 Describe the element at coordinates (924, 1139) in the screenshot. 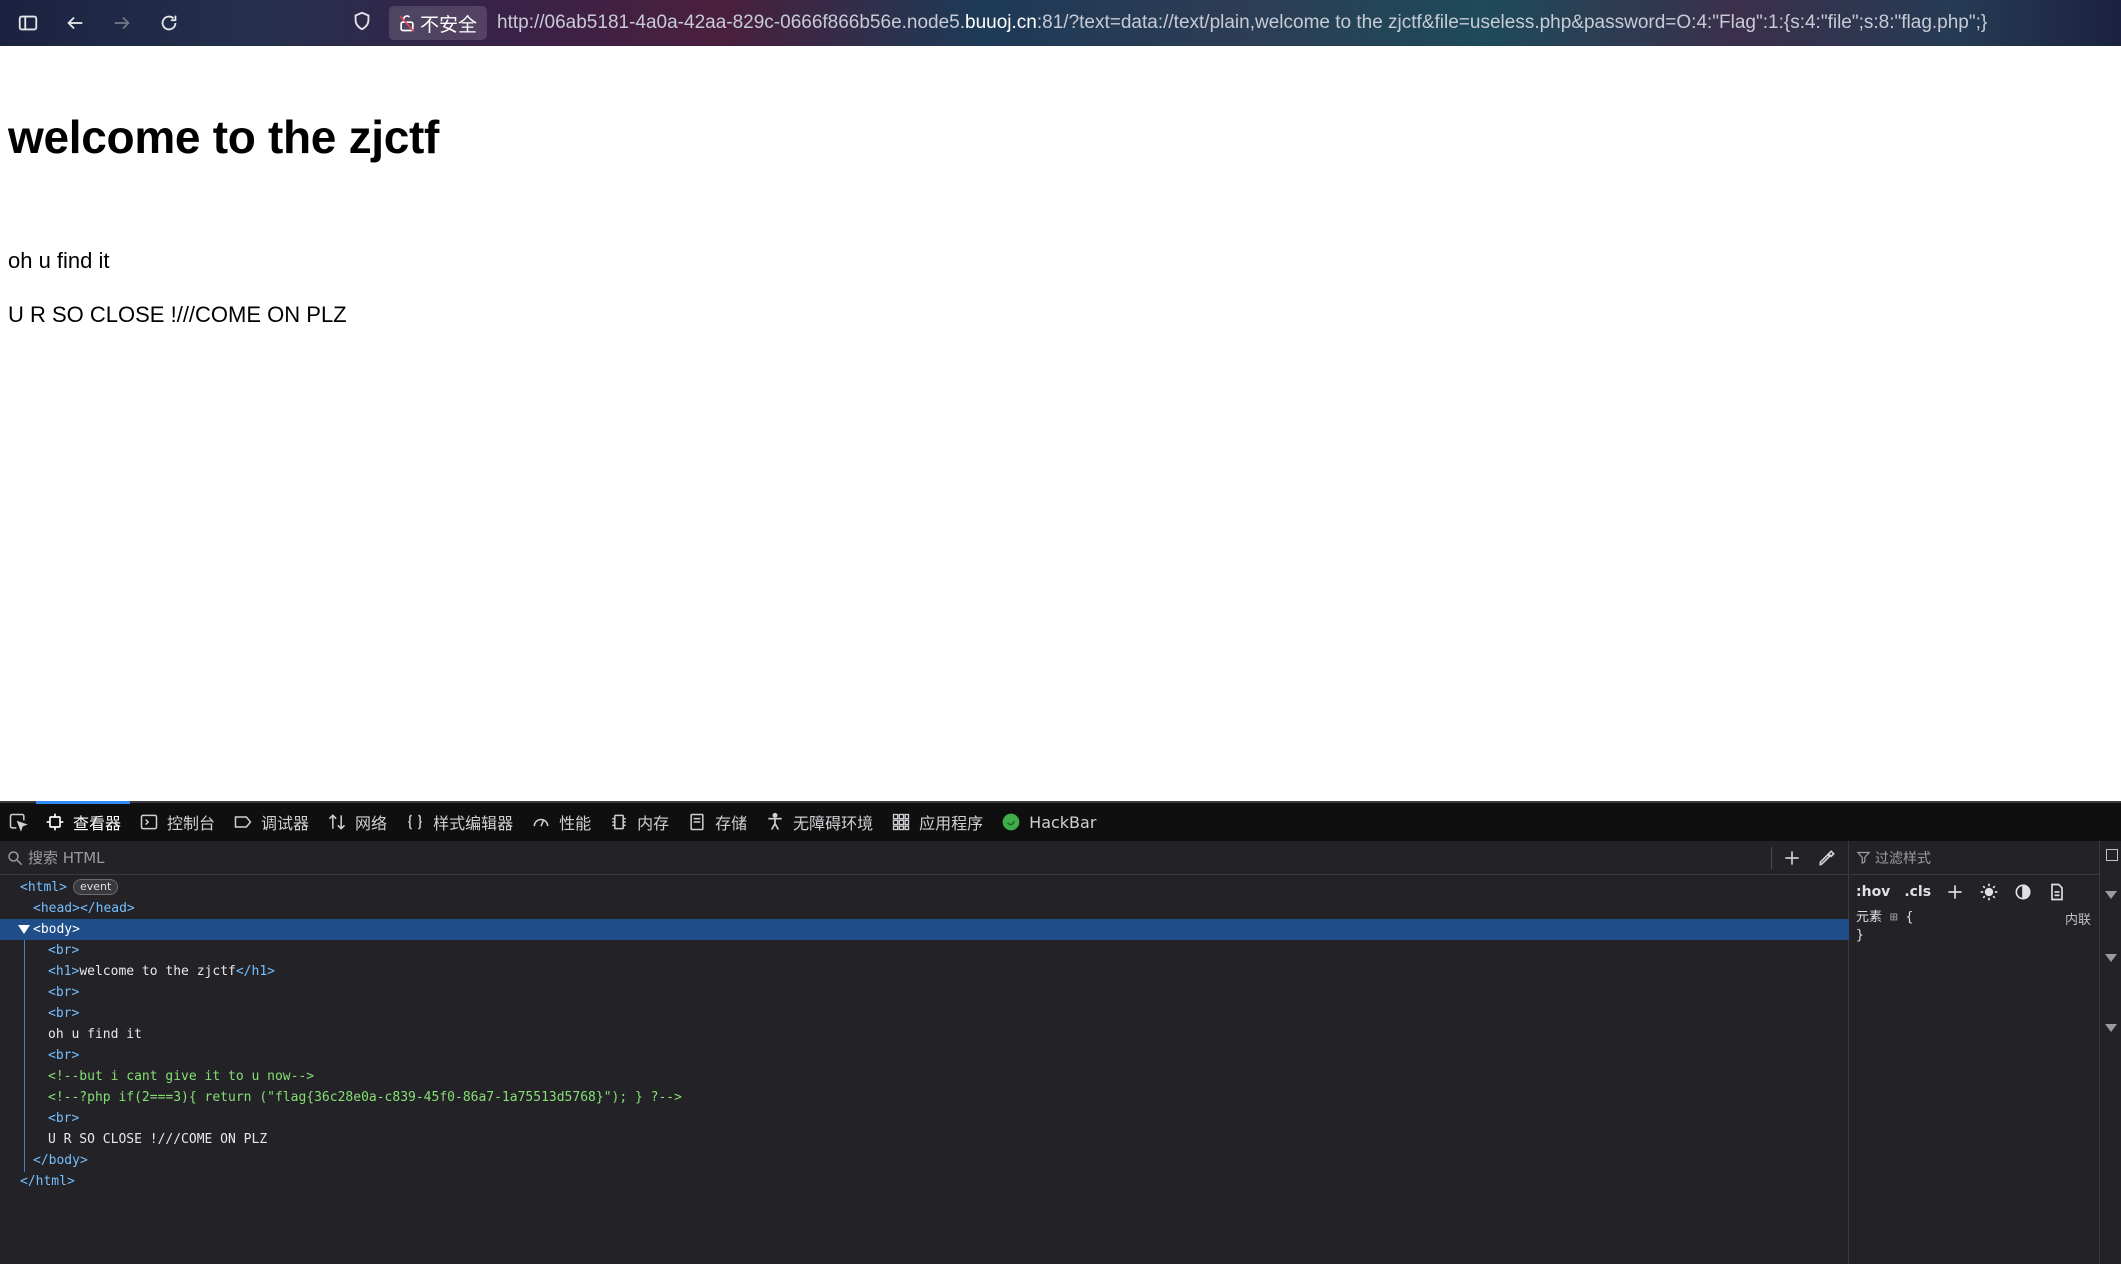

I see `dom-text-node: U R SO CLOSE !///COME ON PLZ` at that location.